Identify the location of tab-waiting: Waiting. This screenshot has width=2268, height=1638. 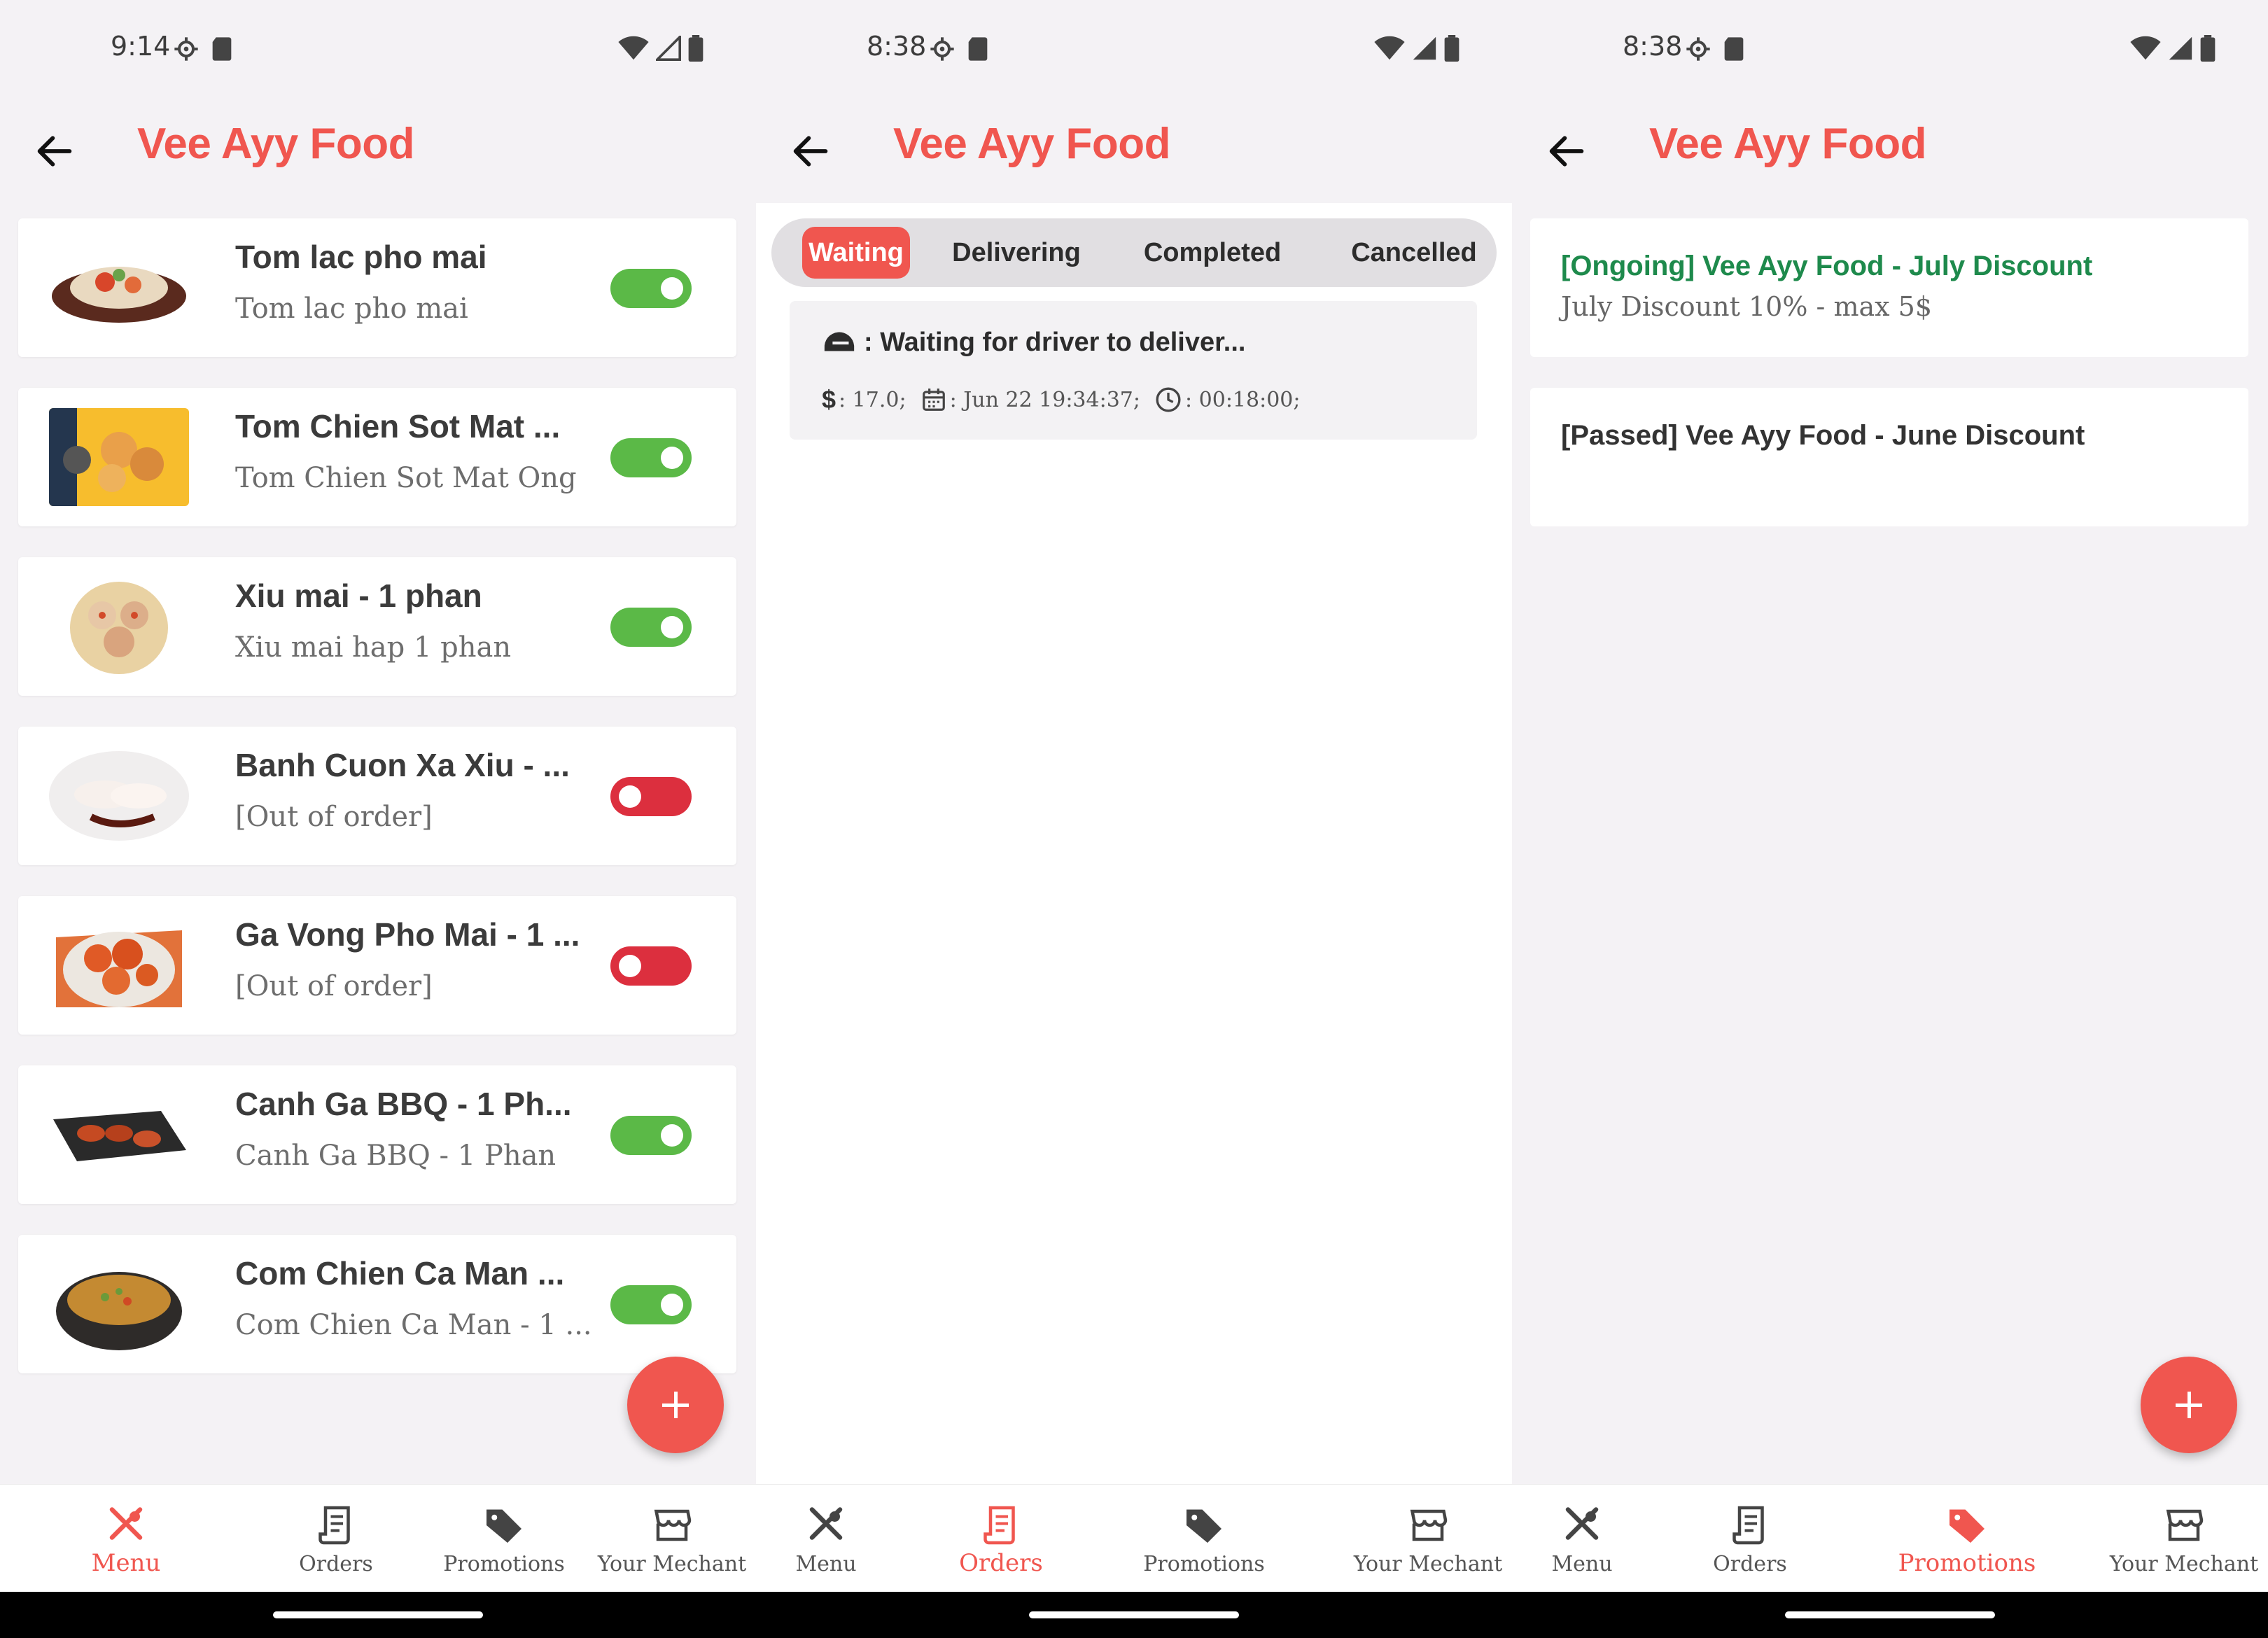
(856, 253).